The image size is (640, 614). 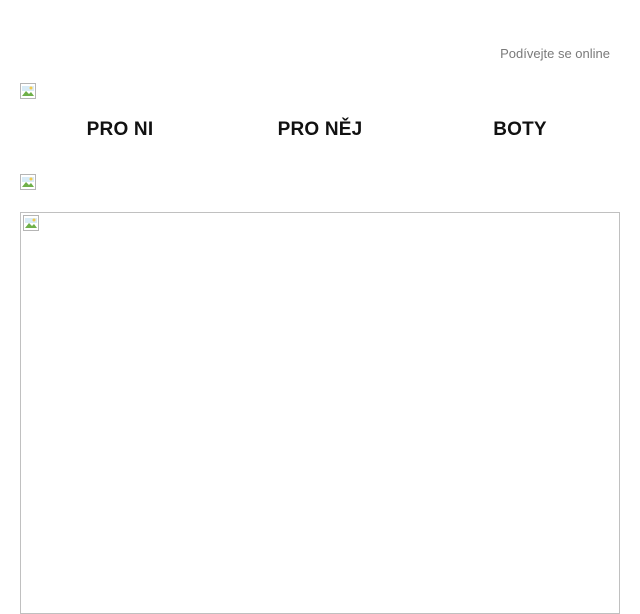 What do you see at coordinates (120, 131) in the screenshot?
I see `nav-item-pro-ni: PRO NI` at bounding box center [120, 131].